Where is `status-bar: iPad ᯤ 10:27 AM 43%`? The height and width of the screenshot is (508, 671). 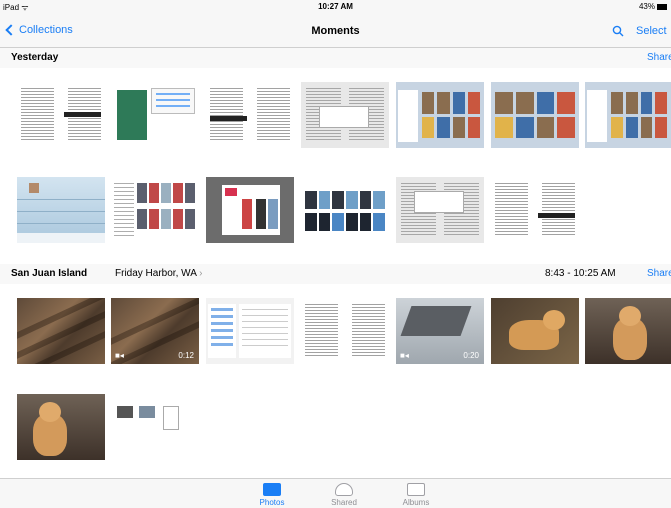
status-bar: iPad ᯤ 10:27 AM 43% is located at coordinates (335, 7).